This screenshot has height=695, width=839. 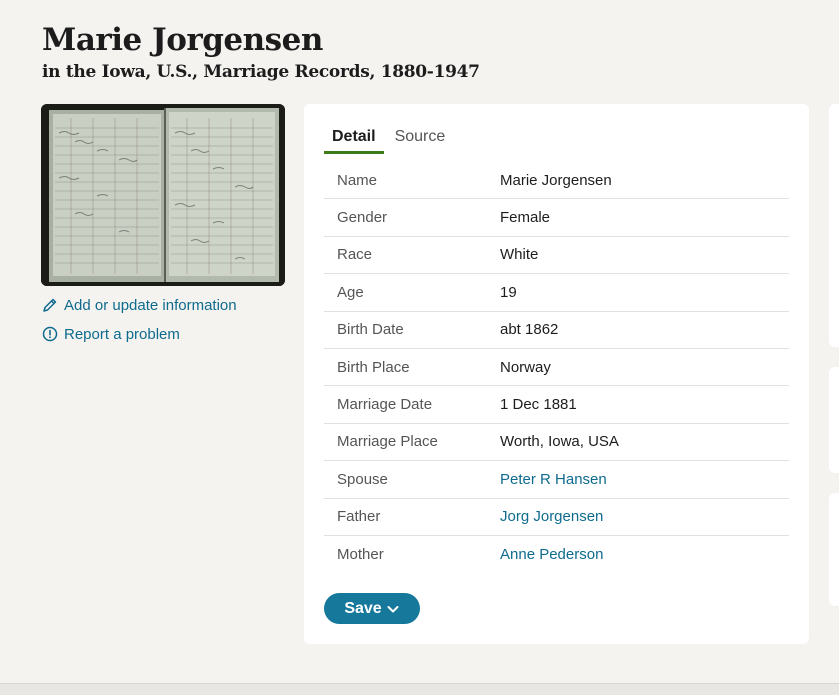 I want to click on detail-value: Marie Jorgensen, so click(x=556, y=180).